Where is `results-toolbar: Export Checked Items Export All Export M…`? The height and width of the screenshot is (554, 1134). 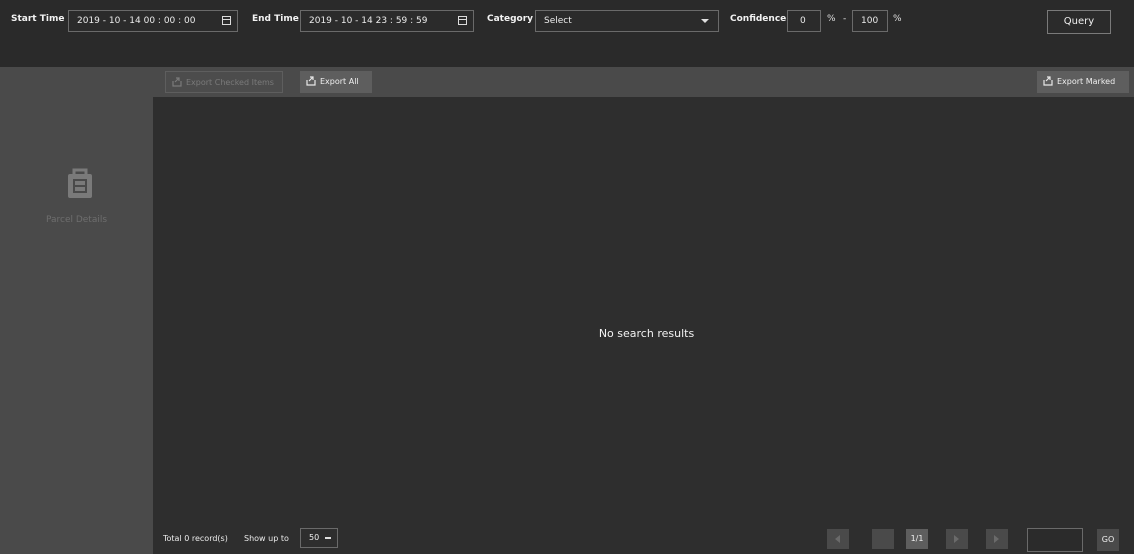 results-toolbar: Export Checked Items Export All Export M… is located at coordinates (643, 82).